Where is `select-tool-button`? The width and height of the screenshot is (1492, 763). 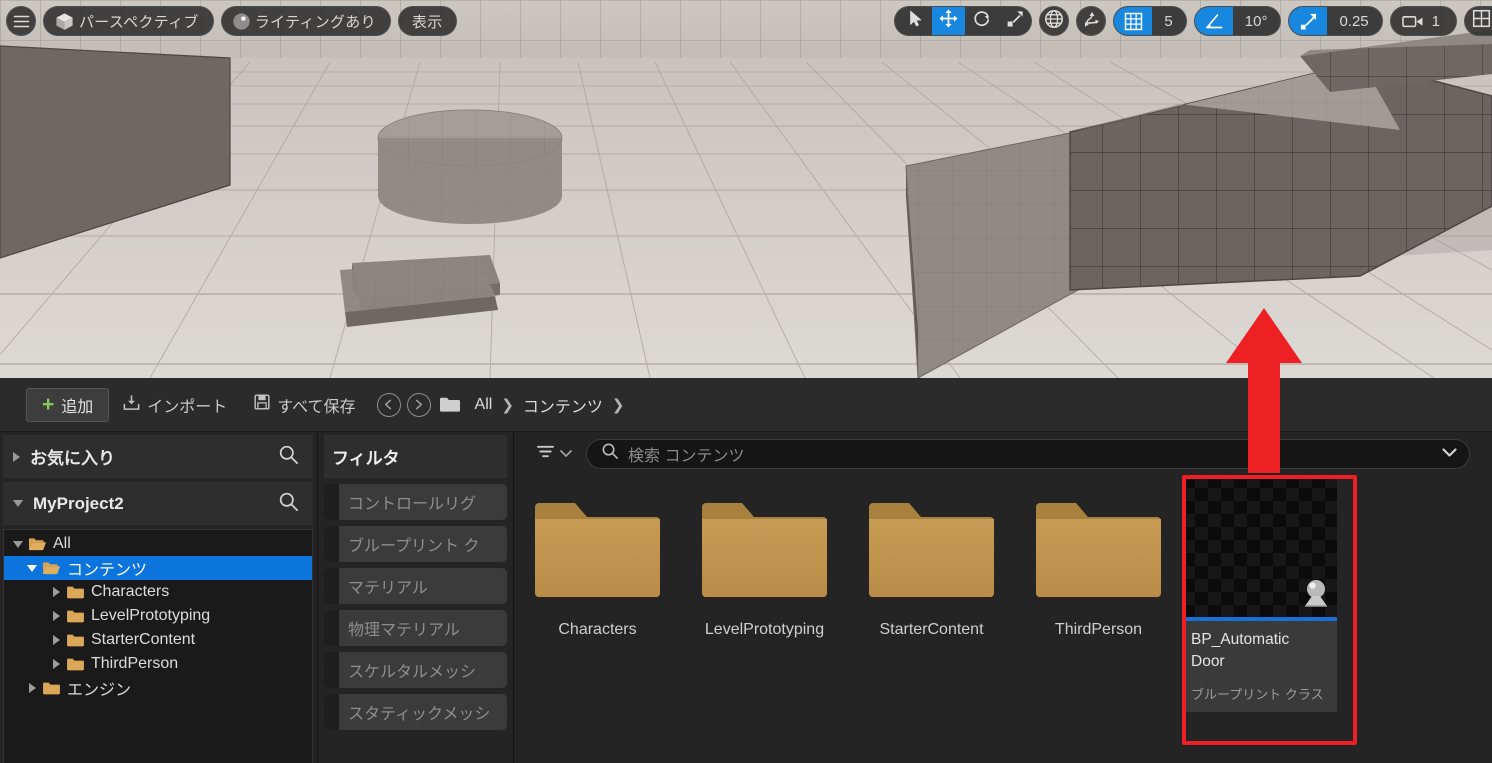
select-tool-button is located at coordinates (913, 21).